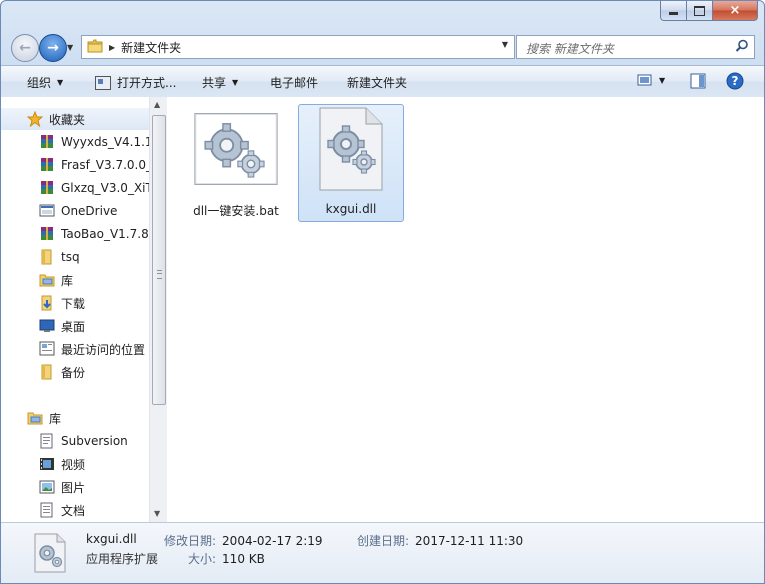 This screenshot has height=584, width=765. Describe the element at coordinates (236, 211) in the screenshot. I see `file-name: dll一键安装.bat` at that location.